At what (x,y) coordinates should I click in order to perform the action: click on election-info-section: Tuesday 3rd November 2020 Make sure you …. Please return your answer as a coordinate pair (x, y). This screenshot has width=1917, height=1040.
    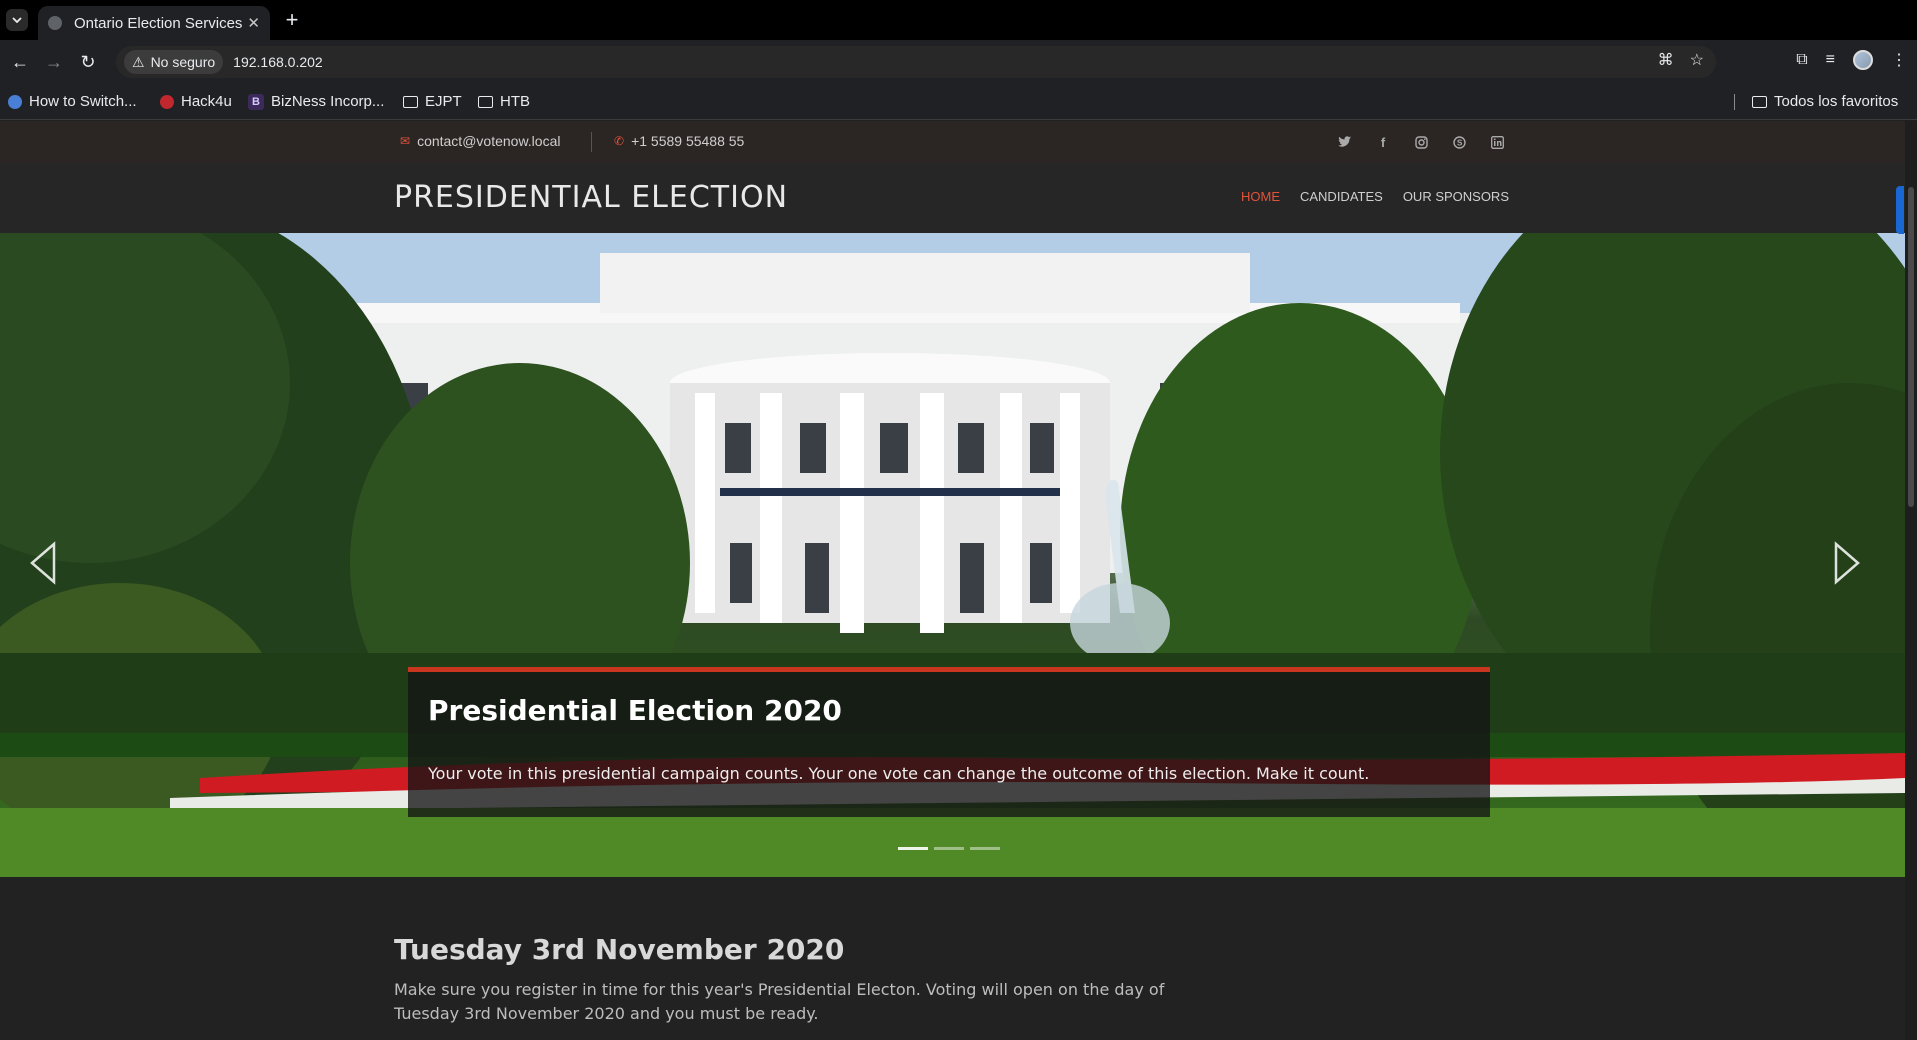
    Looking at the image, I should click on (844, 979).